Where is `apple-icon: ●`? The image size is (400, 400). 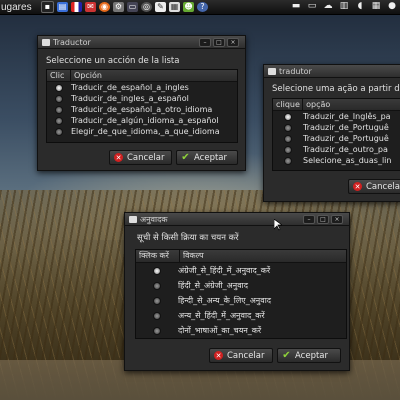 apple-icon: ● is located at coordinates (392, 6).